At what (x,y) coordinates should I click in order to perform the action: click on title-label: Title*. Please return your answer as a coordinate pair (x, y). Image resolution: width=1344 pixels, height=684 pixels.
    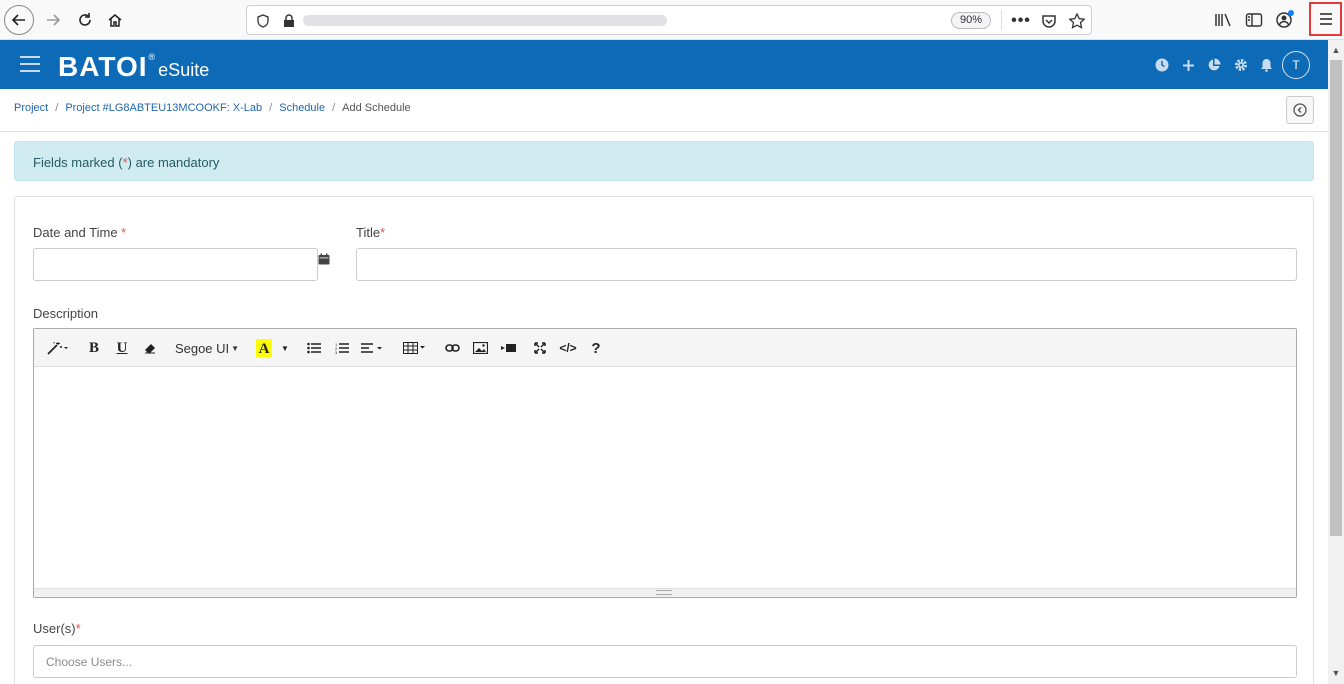
    Looking at the image, I should click on (370, 232).